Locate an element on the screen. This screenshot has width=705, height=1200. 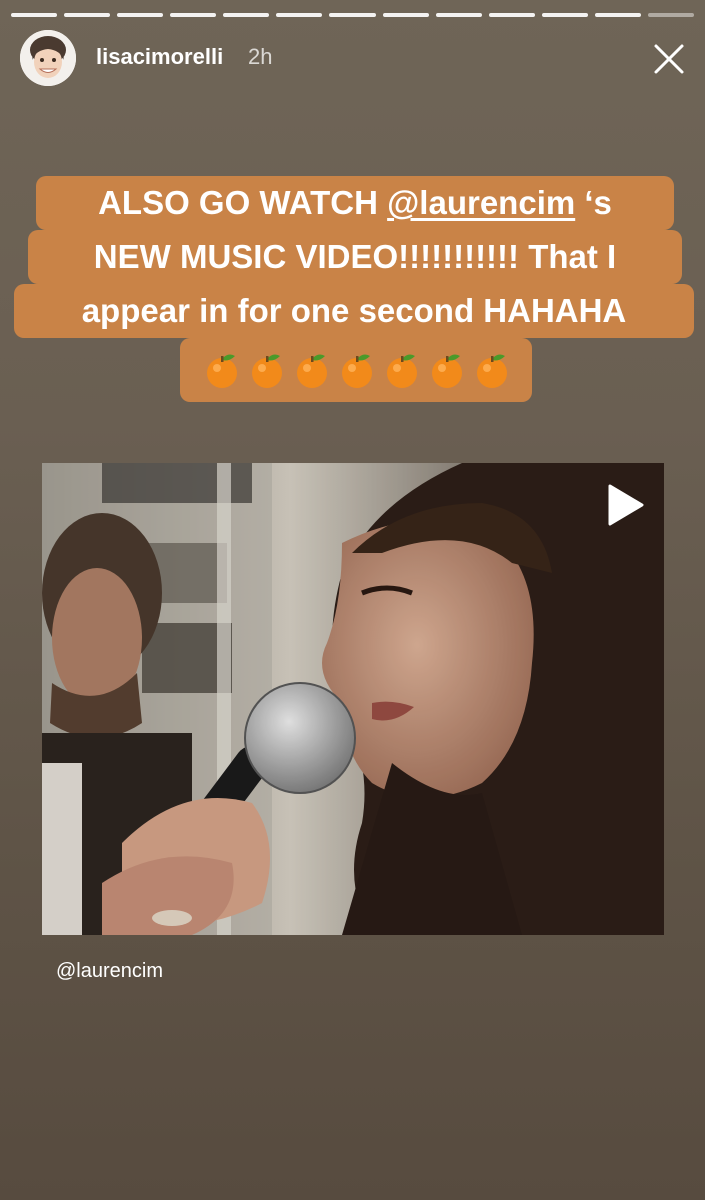
close-icon is located at coordinates (669, 59).